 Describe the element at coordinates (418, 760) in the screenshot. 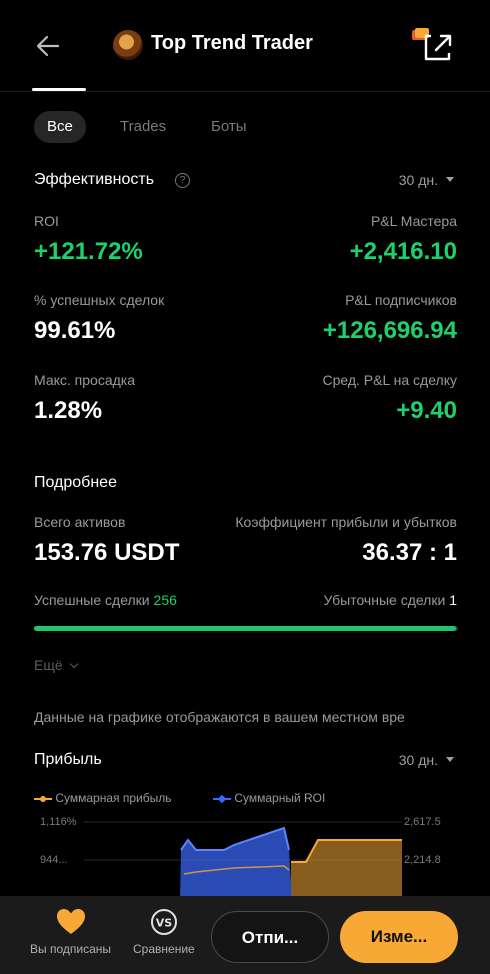

I see `profit-period-label: 30 дн.` at that location.